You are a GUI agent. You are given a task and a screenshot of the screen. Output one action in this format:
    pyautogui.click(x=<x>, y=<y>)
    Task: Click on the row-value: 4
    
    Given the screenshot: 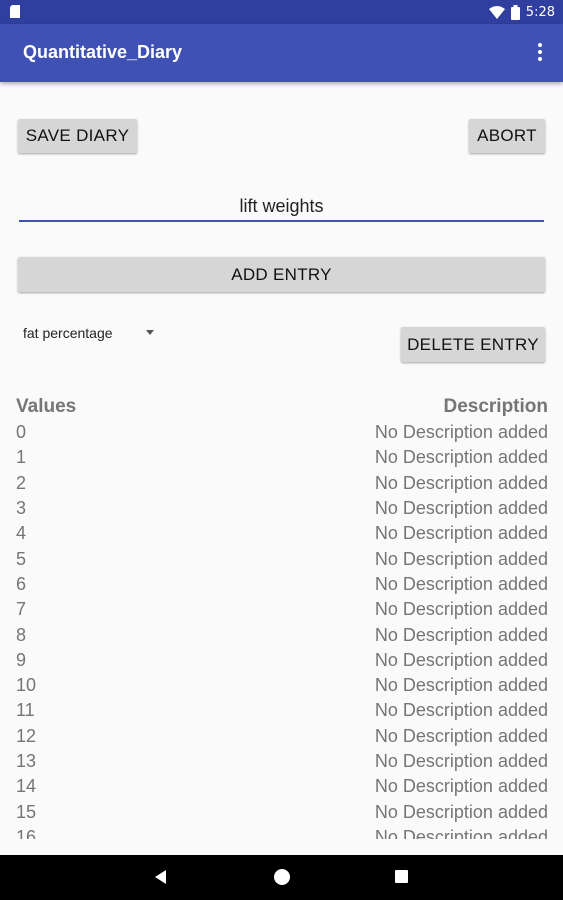 What is the action you would take?
    pyautogui.click(x=21, y=533)
    